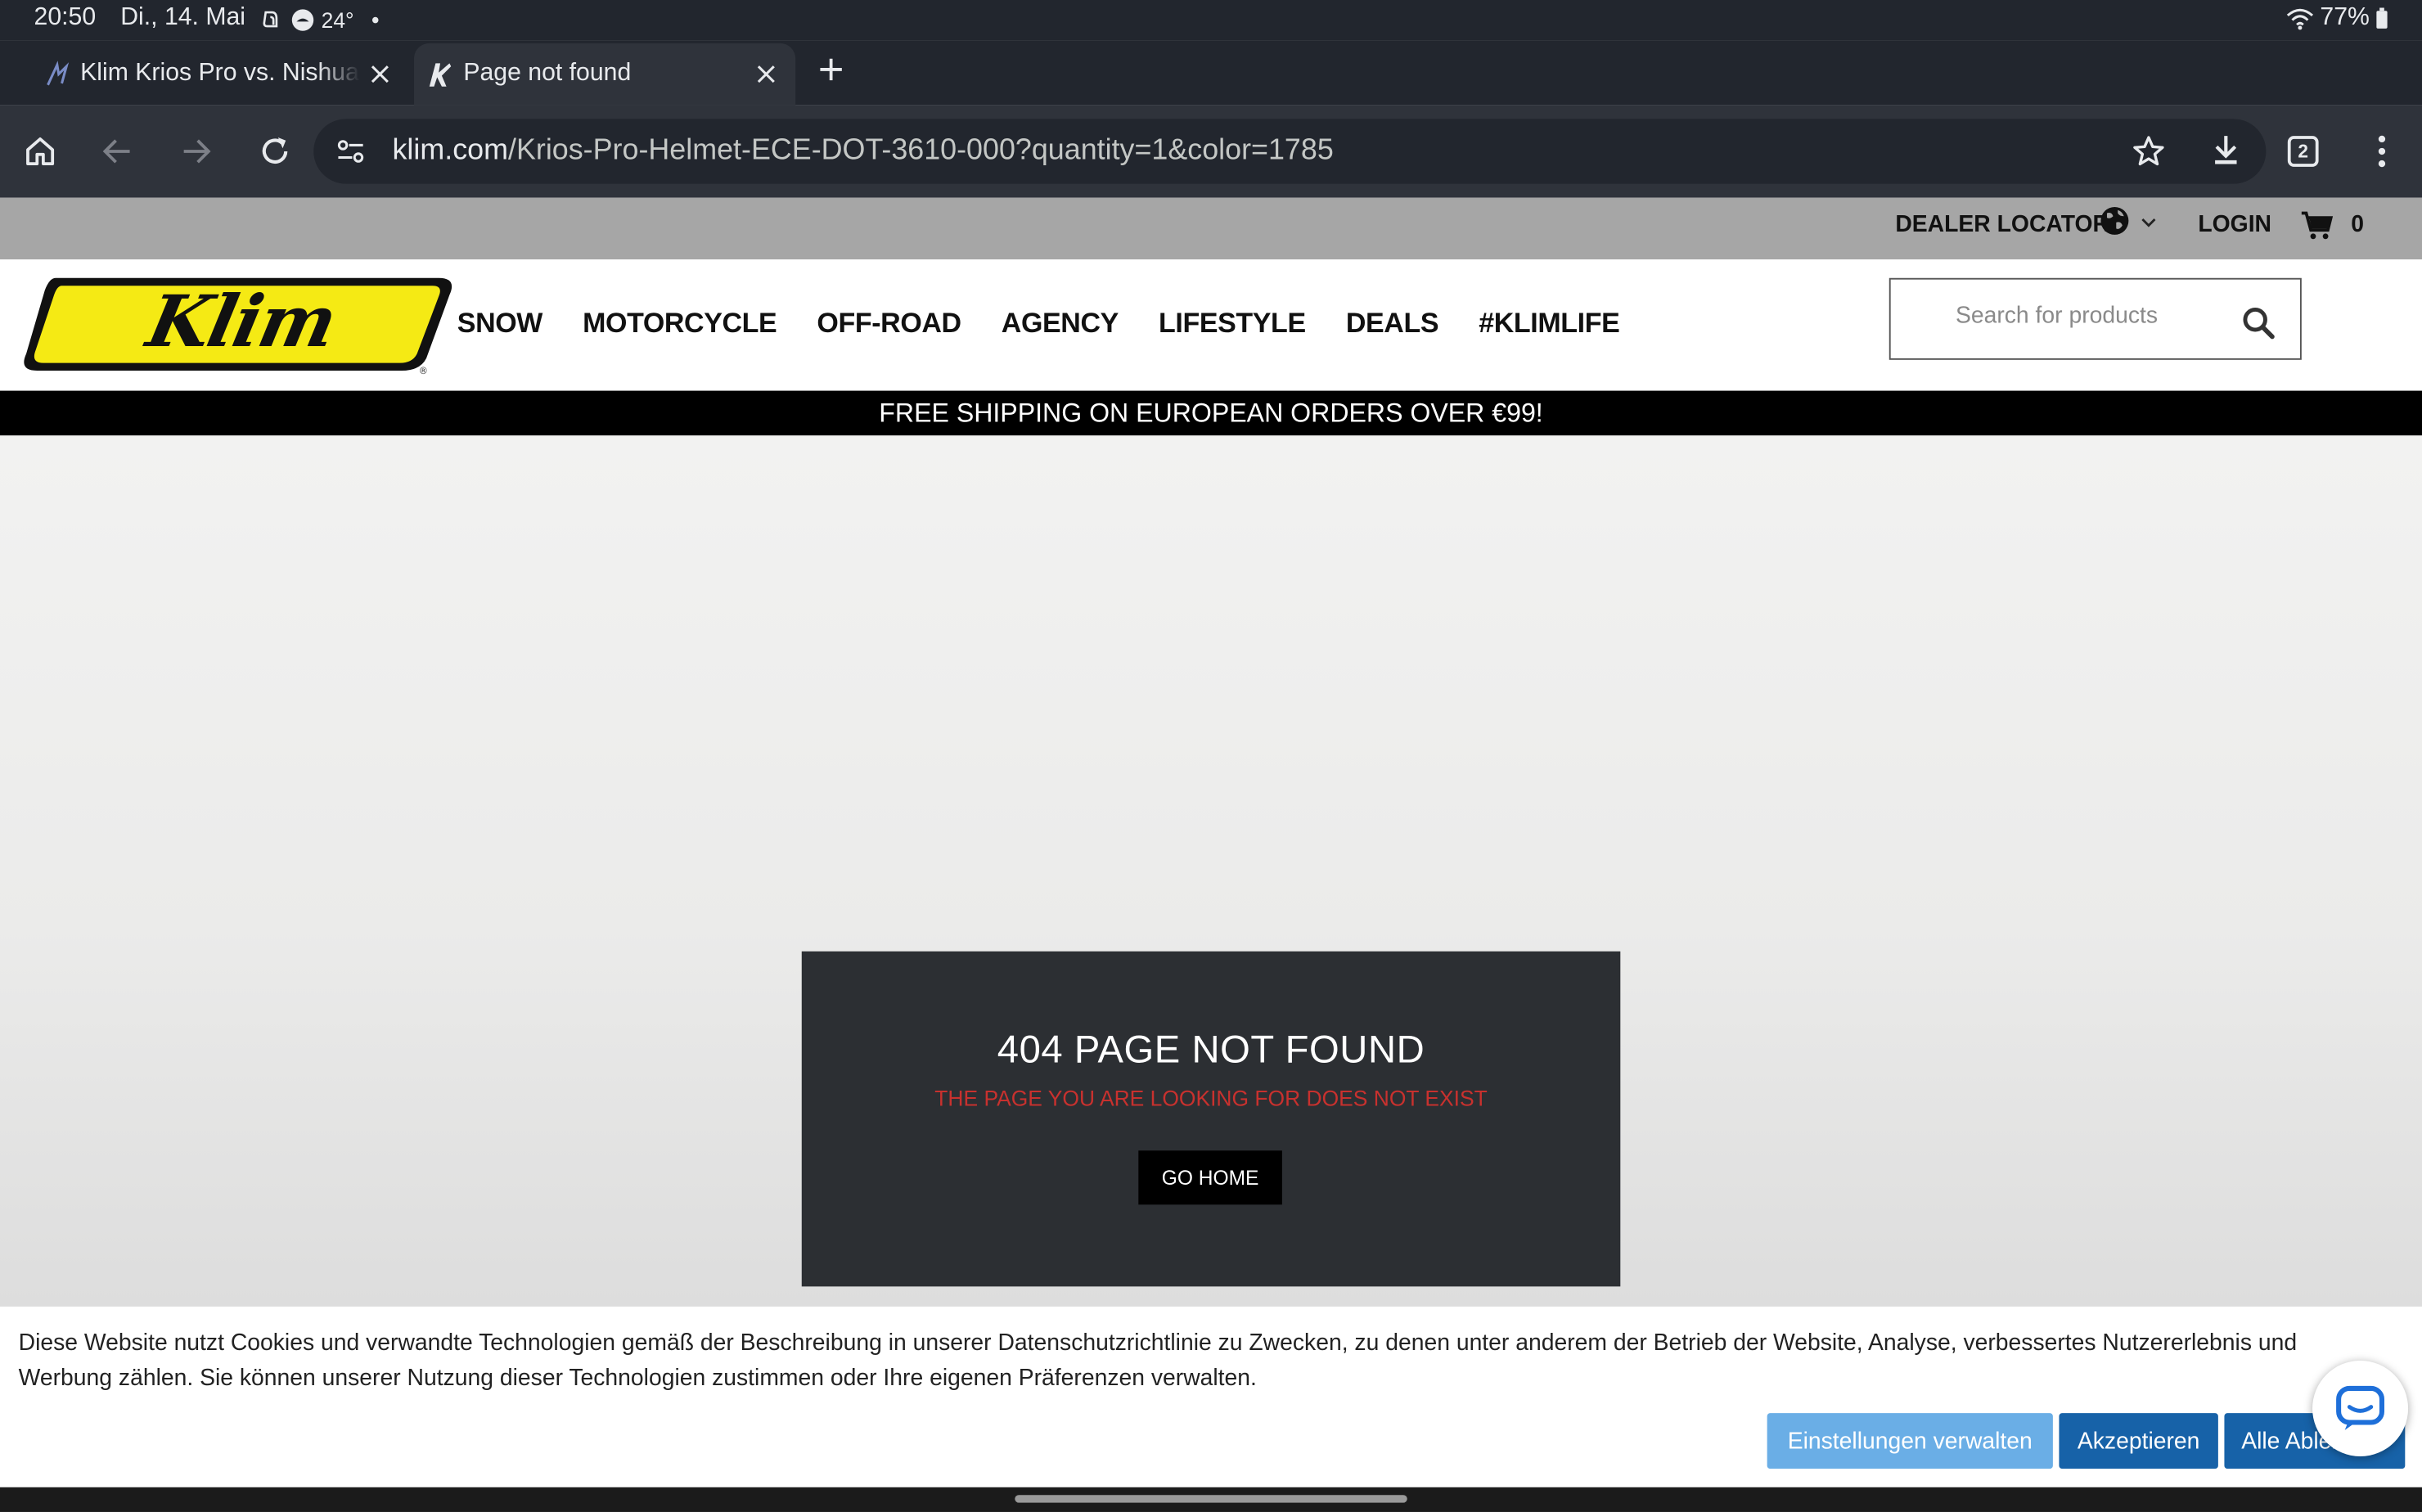  I want to click on battery-level: 77%, so click(2345, 17).